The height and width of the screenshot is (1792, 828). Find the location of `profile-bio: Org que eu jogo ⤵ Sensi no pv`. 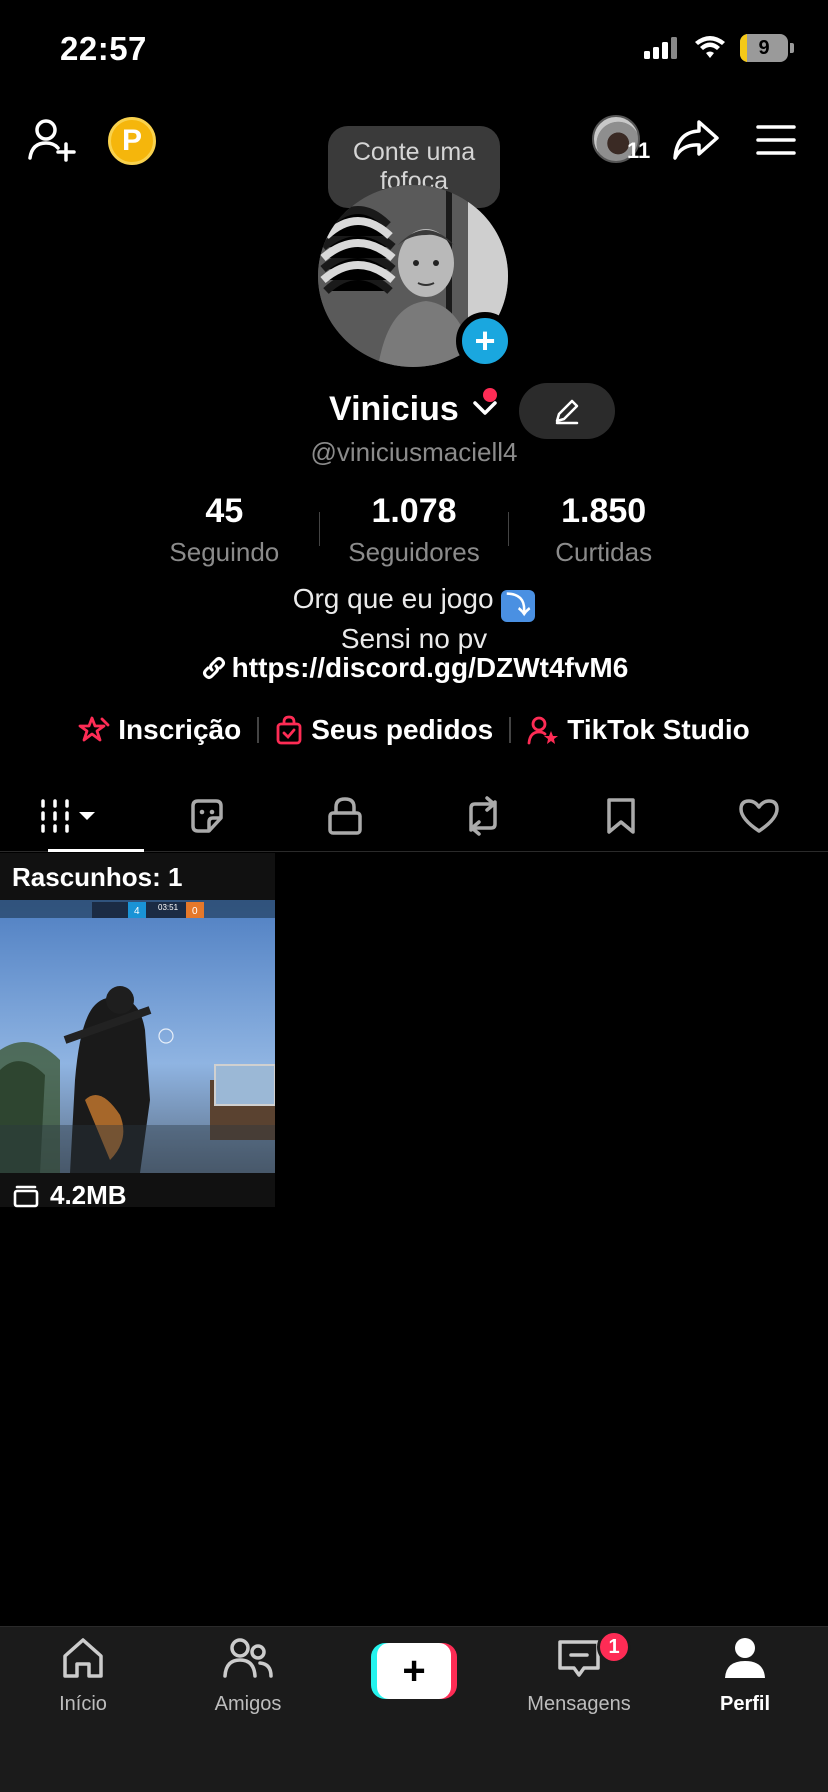

profile-bio: Org que eu jogo ⤵ Sensi no pv is located at coordinates (414, 619).